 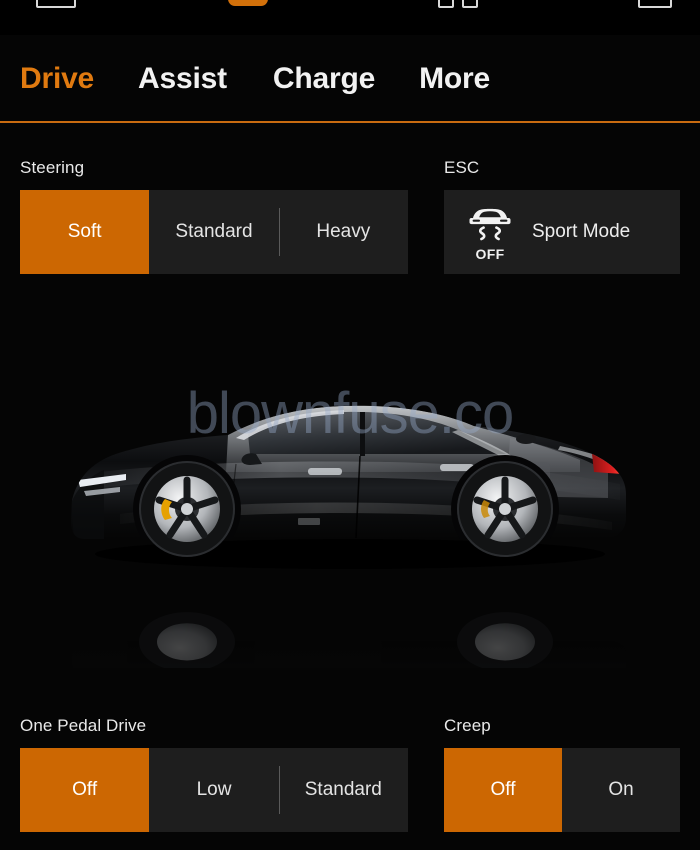 I want to click on creep-segmented-control: Off On, so click(x=562, y=790).